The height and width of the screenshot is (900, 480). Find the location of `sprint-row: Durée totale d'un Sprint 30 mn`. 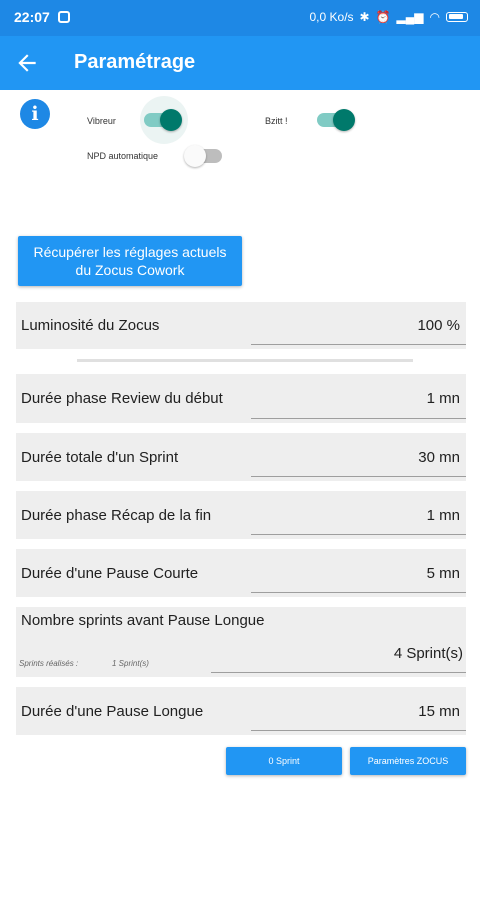

sprint-row: Durée totale d'un Sprint 30 mn is located at coordinates (241, 457).